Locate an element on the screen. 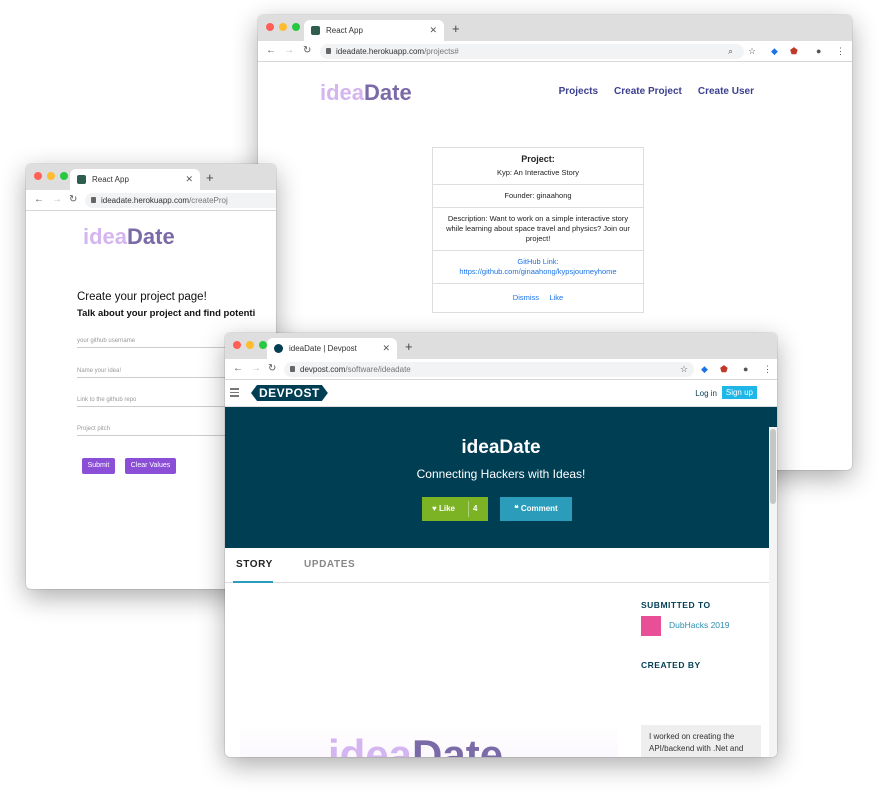 The height and width of the screenshot is (798, 880). url-path: /software/ideadate is located at coordinates (378, 369).